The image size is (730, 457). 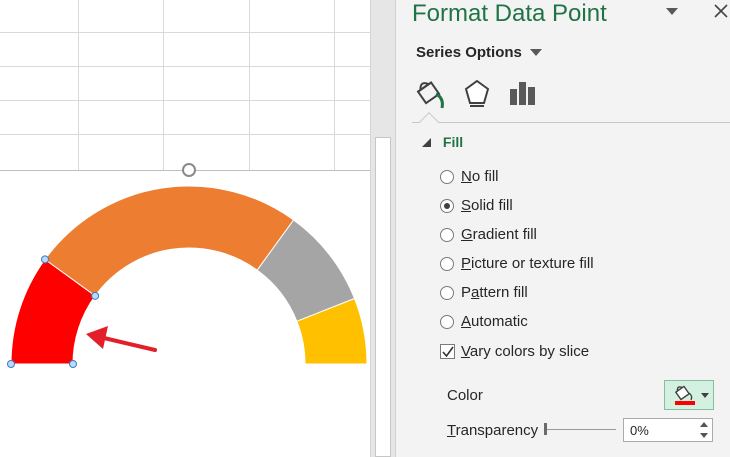 What do you see at coordinates (494, 292) in the screenshot?
I see `radio-label: Pattern fill` at bounding box center [494, 292].